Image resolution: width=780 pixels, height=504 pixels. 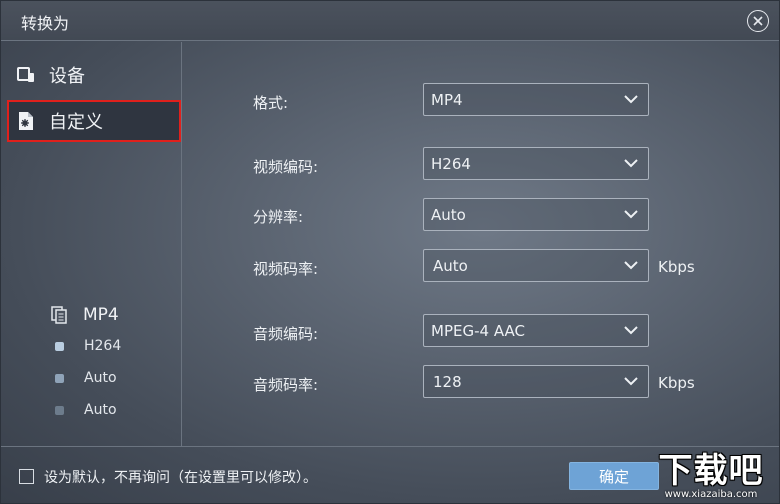 I want to click on video-codec-select: H264, so click(x=536, y=163).